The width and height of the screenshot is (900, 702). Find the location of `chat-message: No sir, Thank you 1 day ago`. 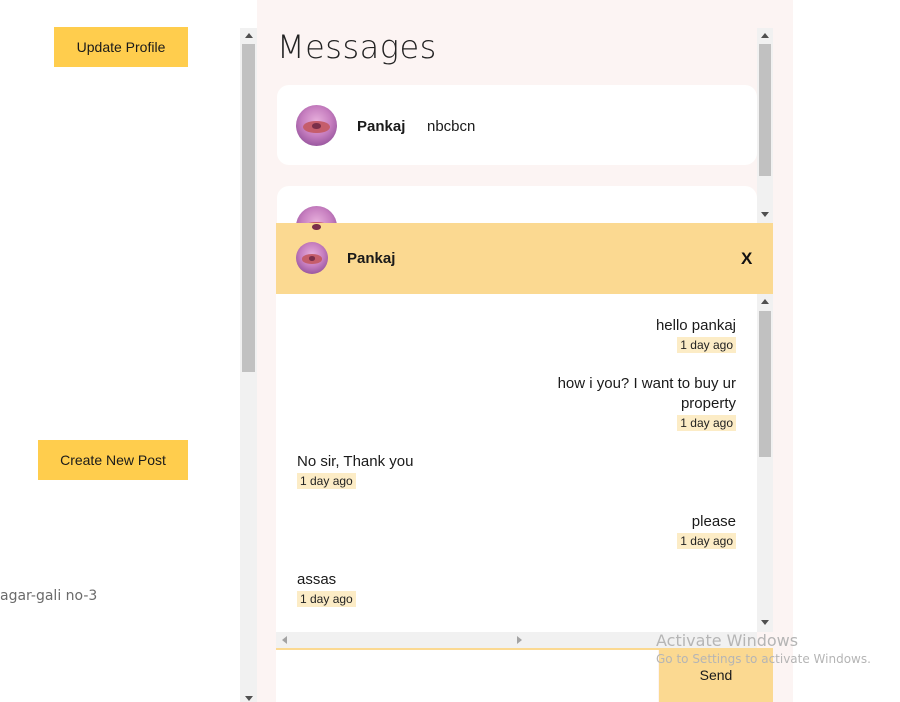

chat-message: No sir, Thank you 1 day ago is located at coordinates (427, 471).